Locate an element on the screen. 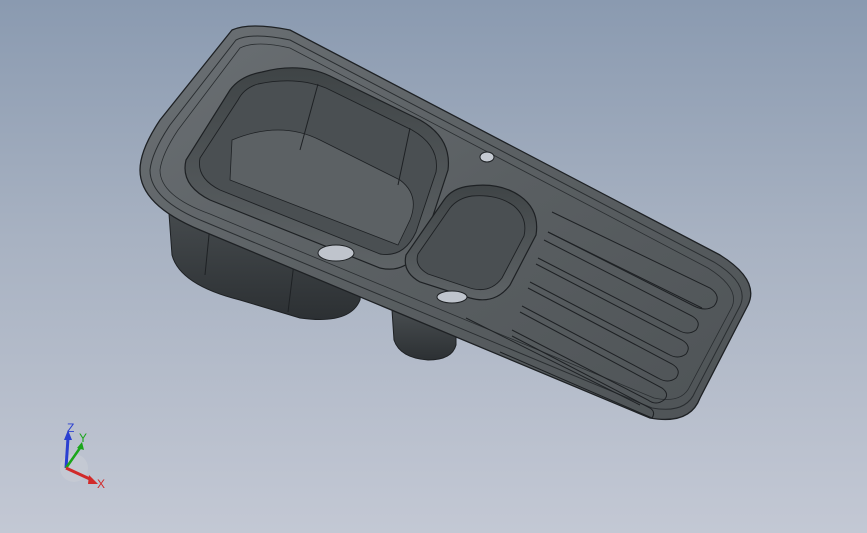 This screenshot has width=867, height=533. large-bowl-drain is located at coordinates (336, 253).